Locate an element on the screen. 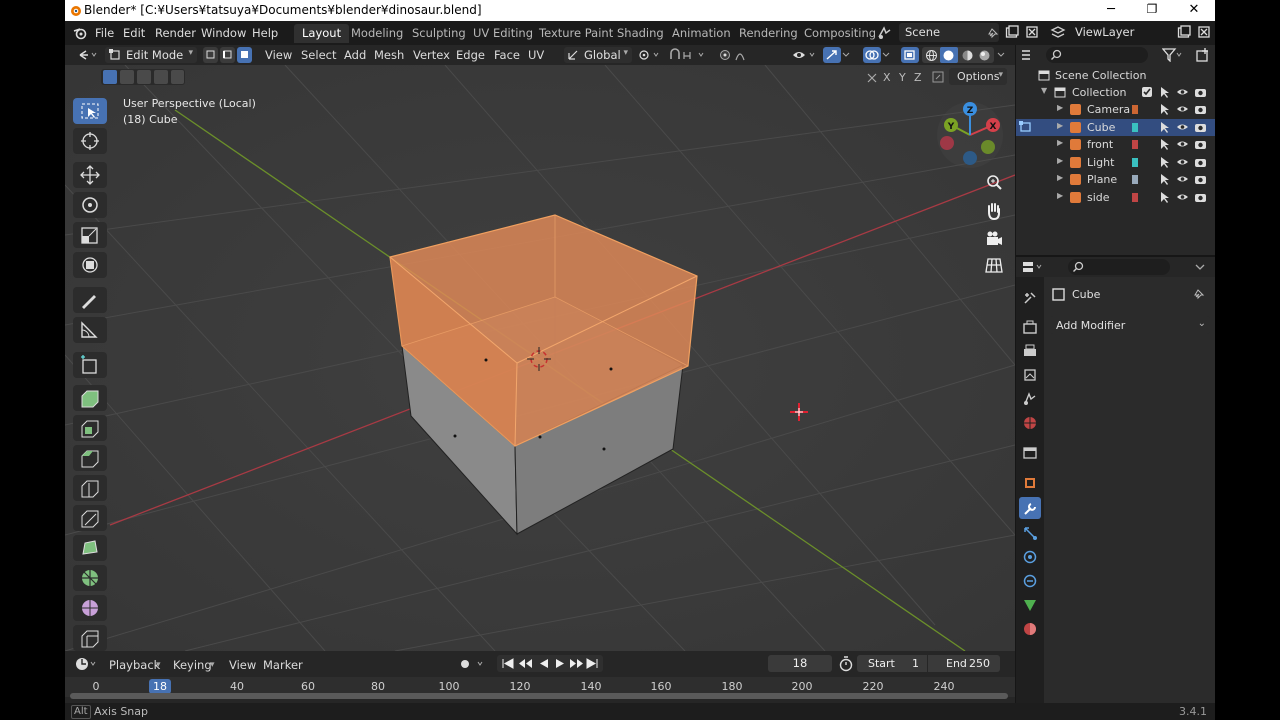 The height and width of the screenshot is (720, 1280). menu-mesh: Mesh is located at coordinates (389, 55).